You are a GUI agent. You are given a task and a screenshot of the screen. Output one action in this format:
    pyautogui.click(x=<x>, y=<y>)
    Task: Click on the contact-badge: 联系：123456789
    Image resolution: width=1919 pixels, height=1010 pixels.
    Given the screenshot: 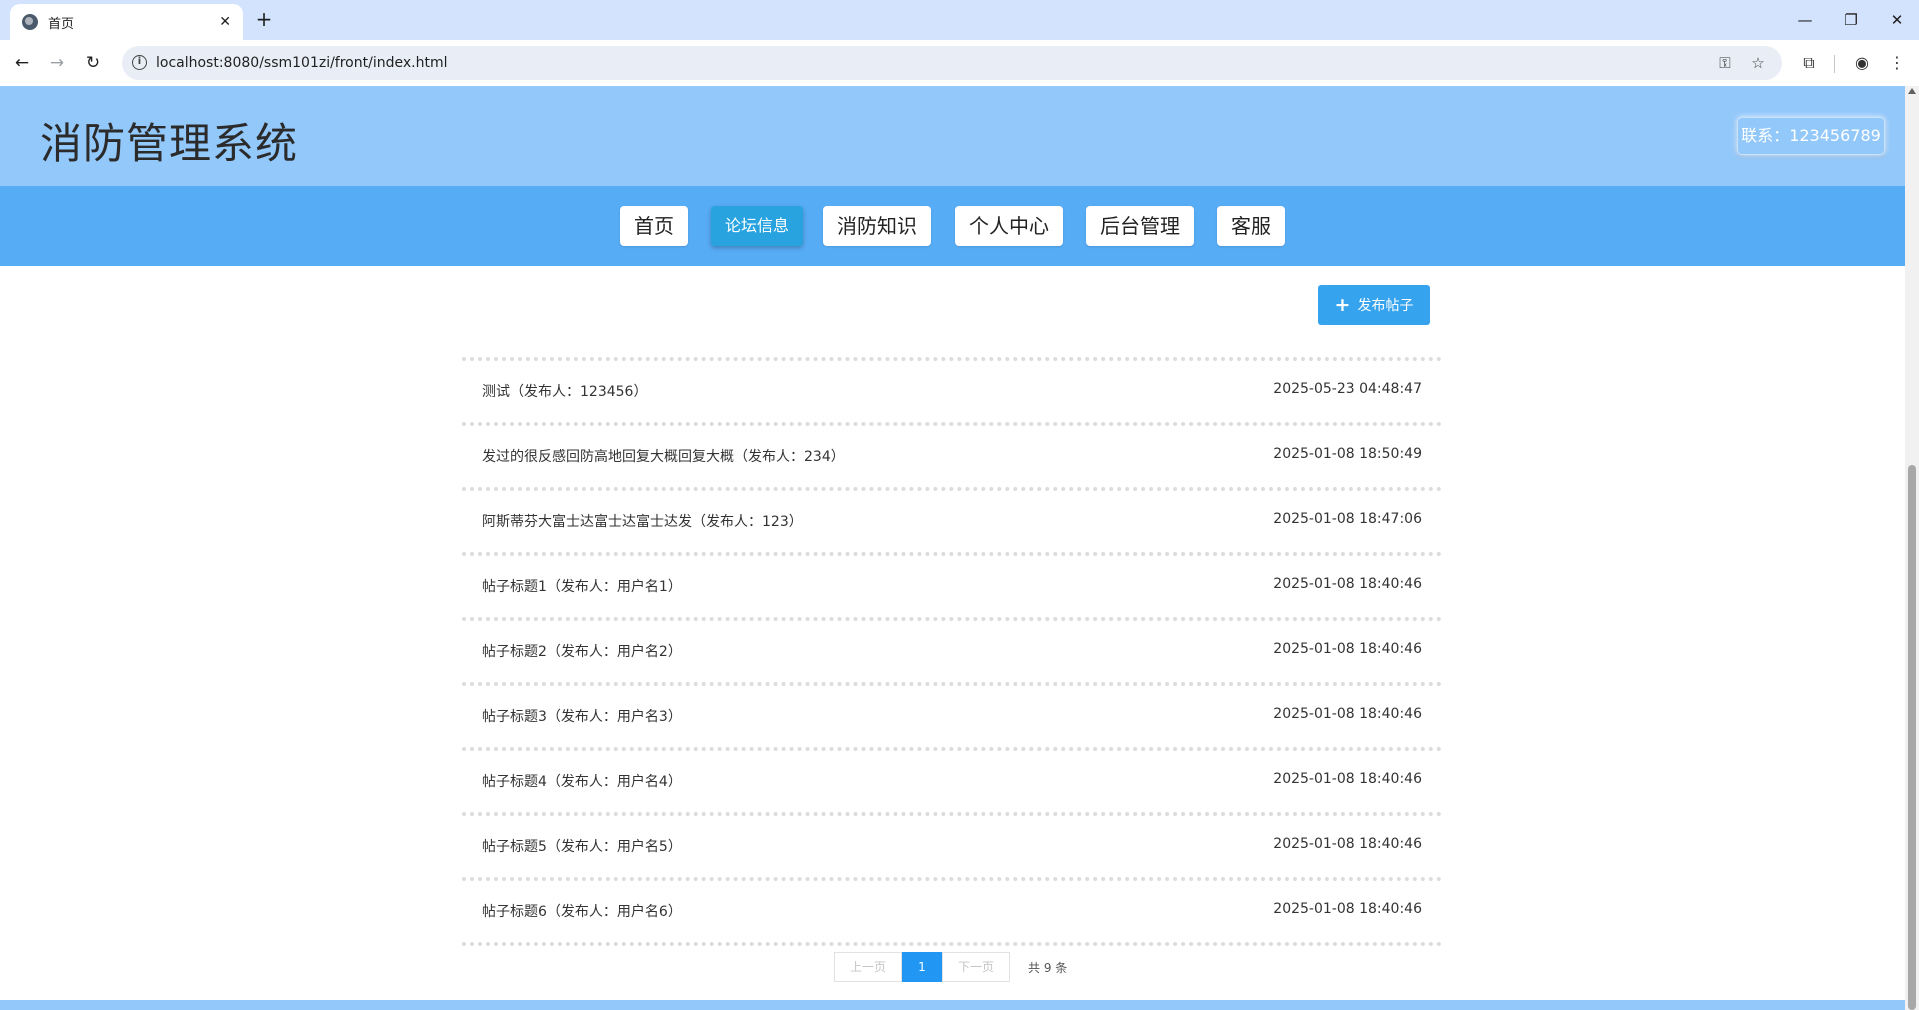 What is the action you would take?
    pyautogui.click(x=1811, y=136)
    